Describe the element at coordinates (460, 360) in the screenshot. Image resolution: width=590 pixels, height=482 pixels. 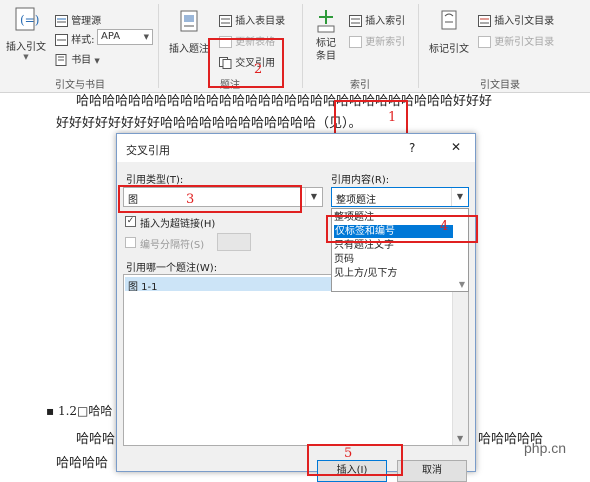
I see `scrollbar: ▼` at that location.